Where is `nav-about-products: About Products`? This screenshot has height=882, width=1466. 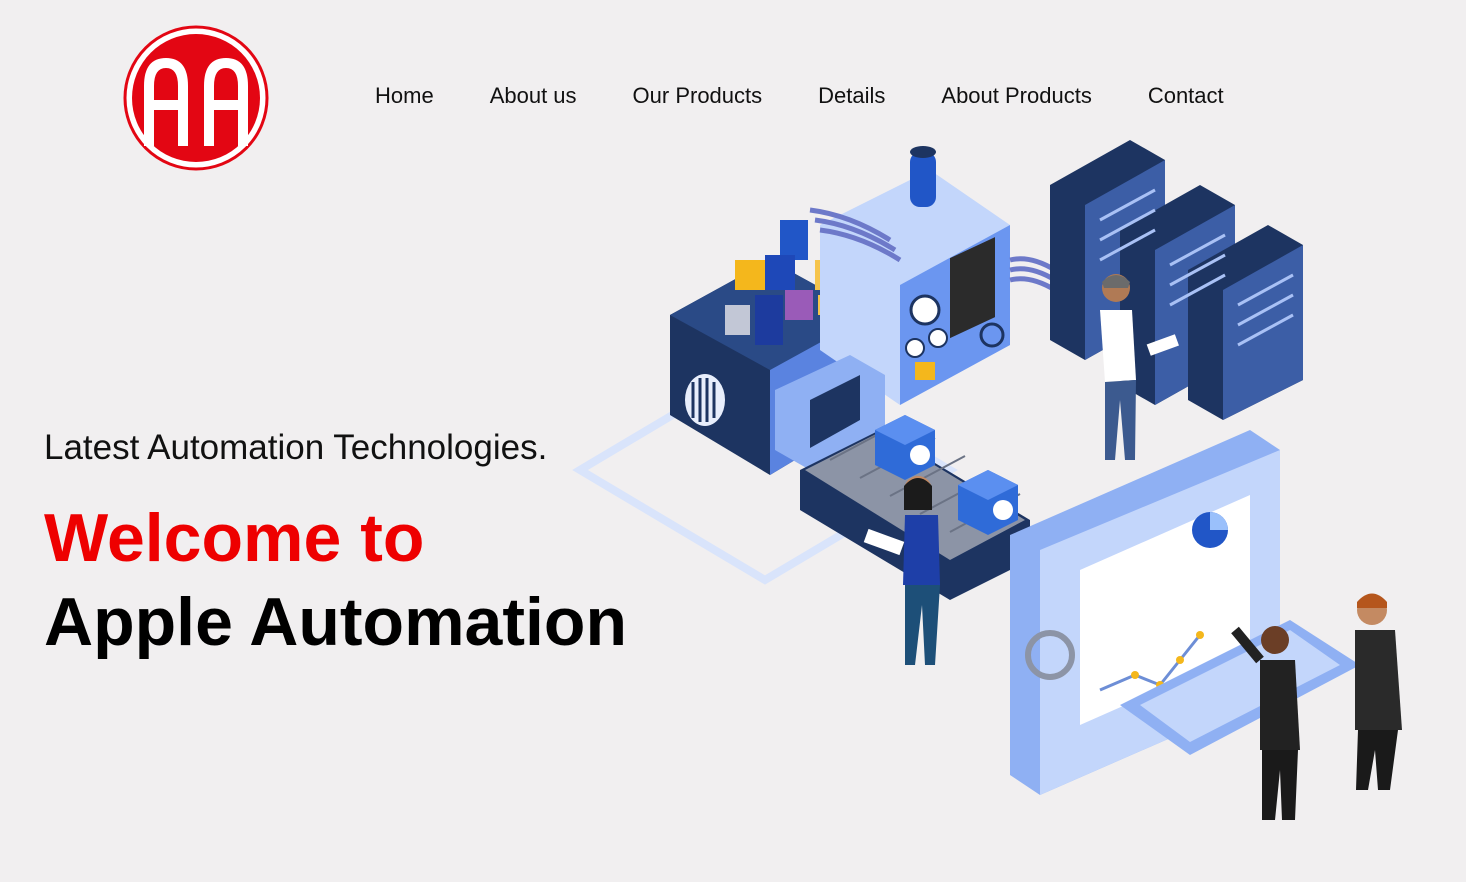 nav-about-products: About Products is located at coordinates (1016, 96).